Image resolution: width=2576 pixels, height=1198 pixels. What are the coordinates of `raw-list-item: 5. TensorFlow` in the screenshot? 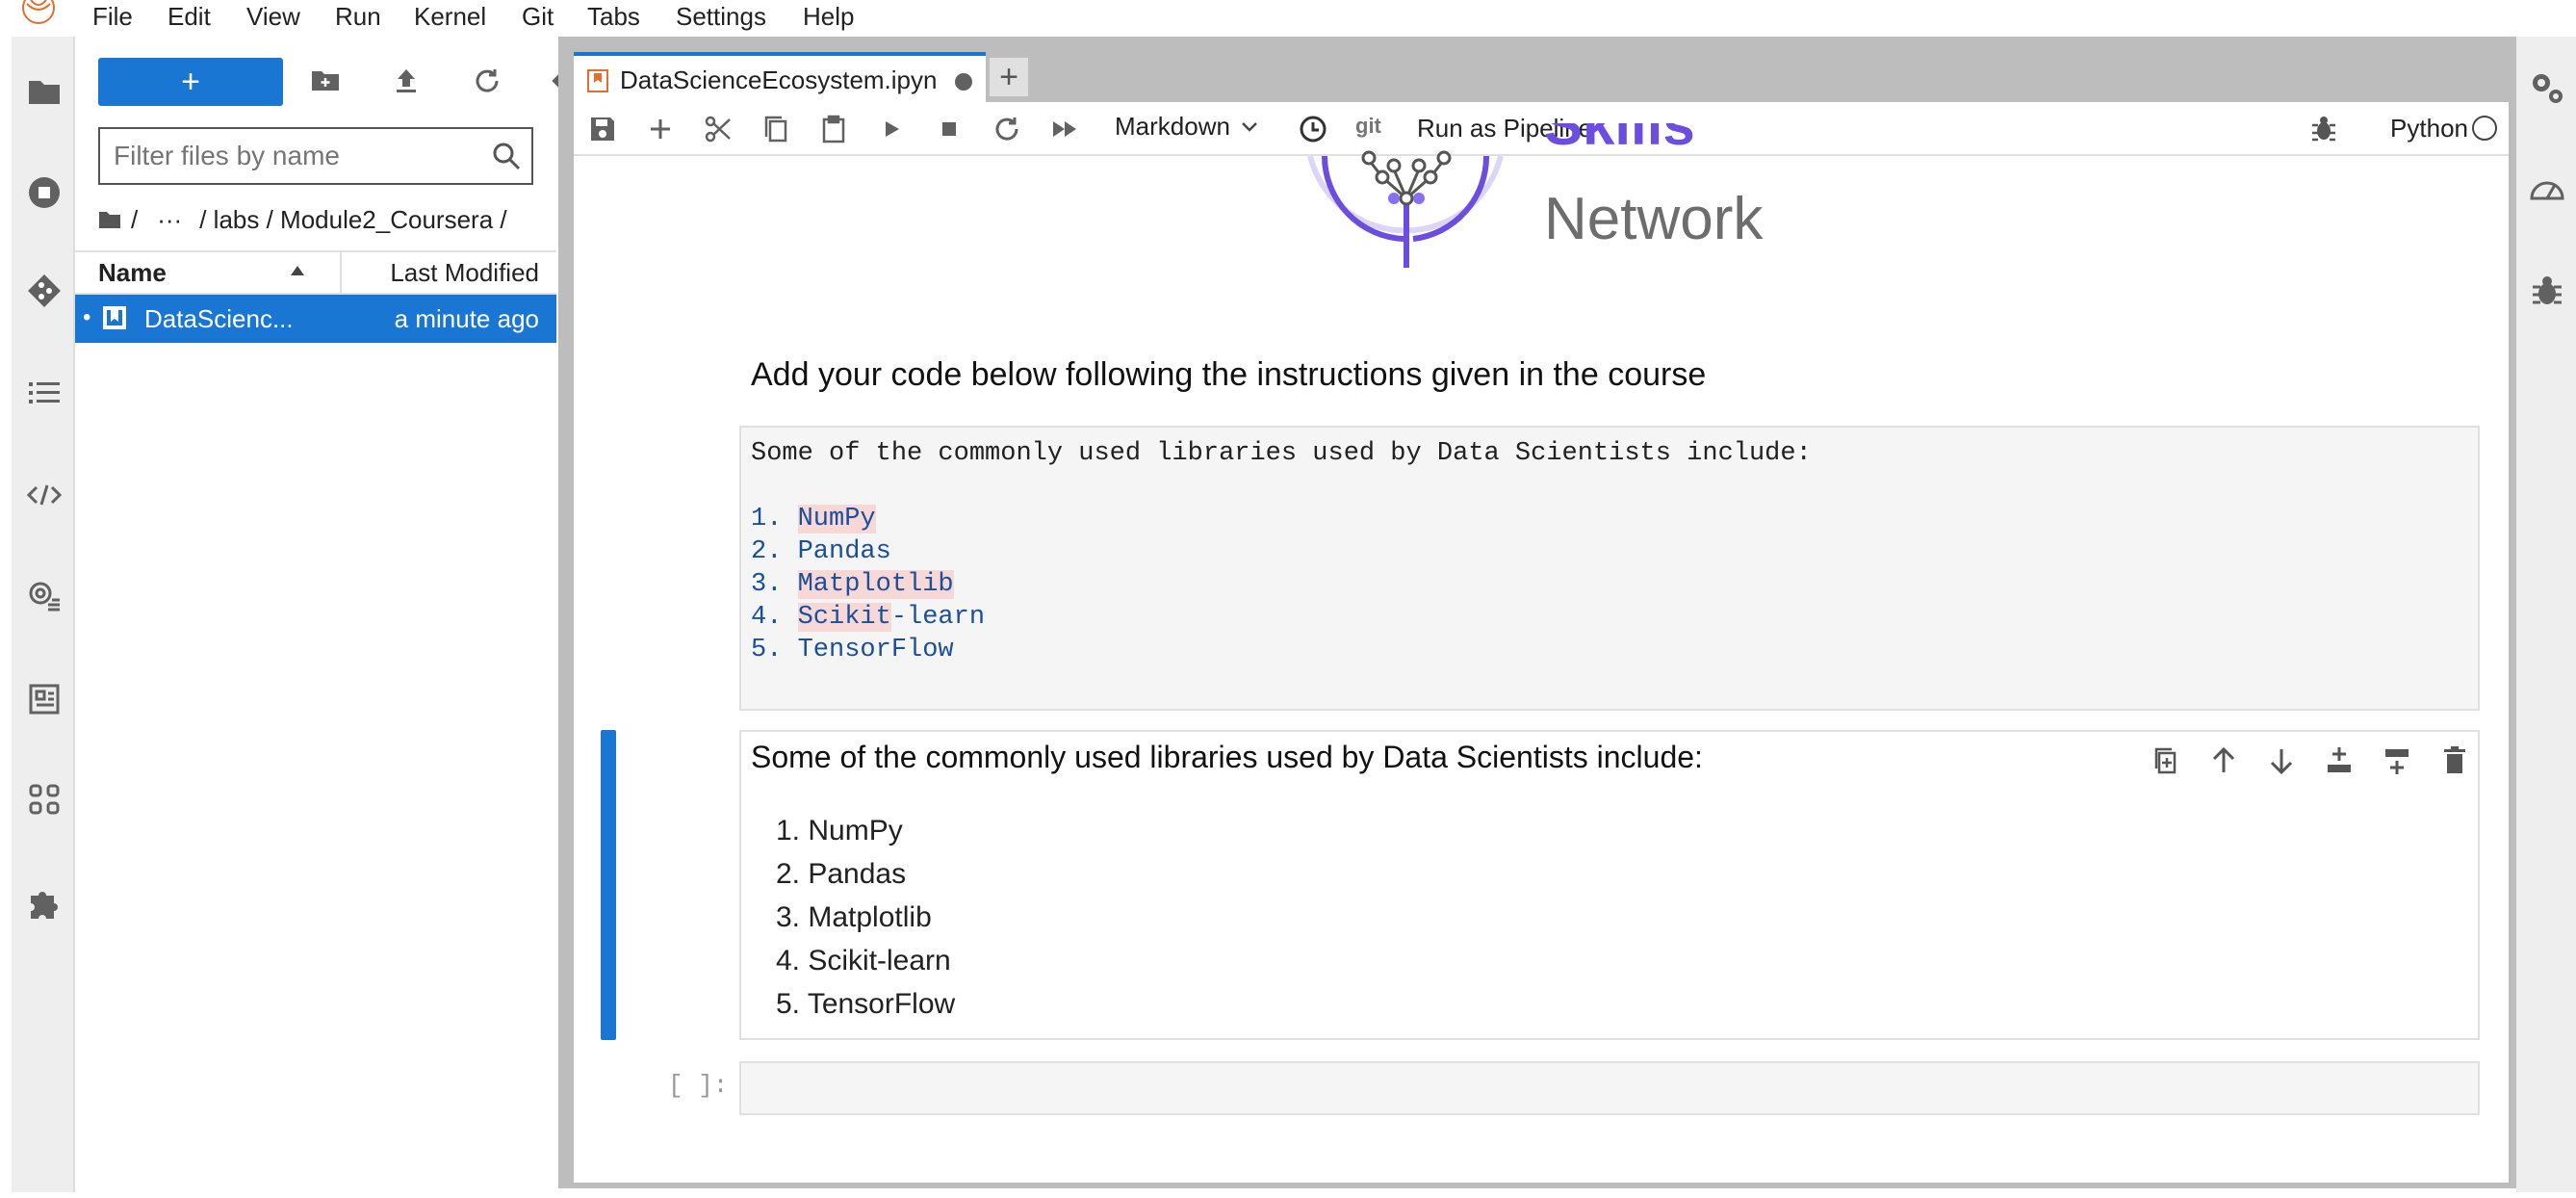 It's located at (853, 650).